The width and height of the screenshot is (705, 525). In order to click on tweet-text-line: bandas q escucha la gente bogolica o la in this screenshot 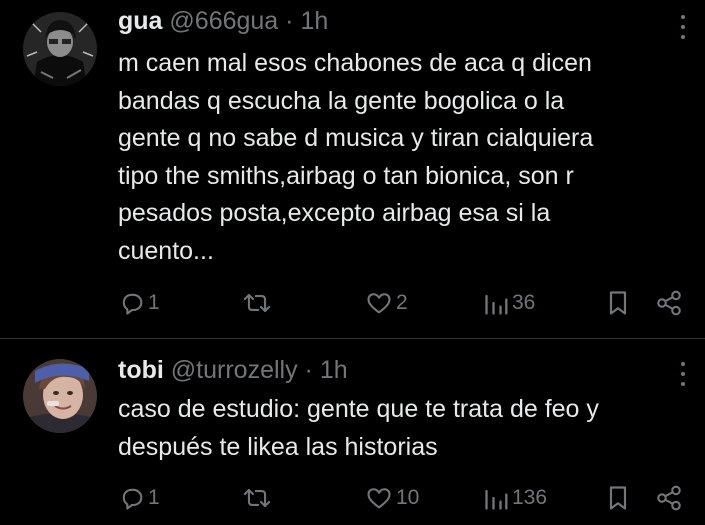, I will do `click(341, 100)`.